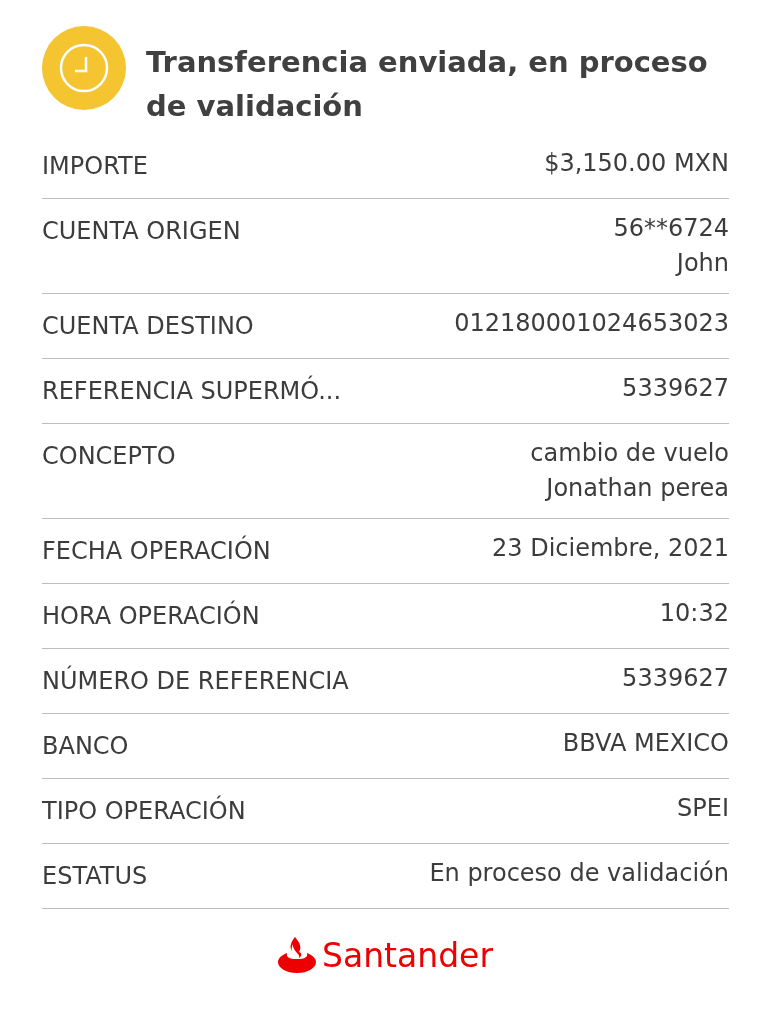  What do you see at coordinates (156, 550) in the screenshot?
I see `field-label: FECHA OPERACIÓN` at bounding box center [156, 550].